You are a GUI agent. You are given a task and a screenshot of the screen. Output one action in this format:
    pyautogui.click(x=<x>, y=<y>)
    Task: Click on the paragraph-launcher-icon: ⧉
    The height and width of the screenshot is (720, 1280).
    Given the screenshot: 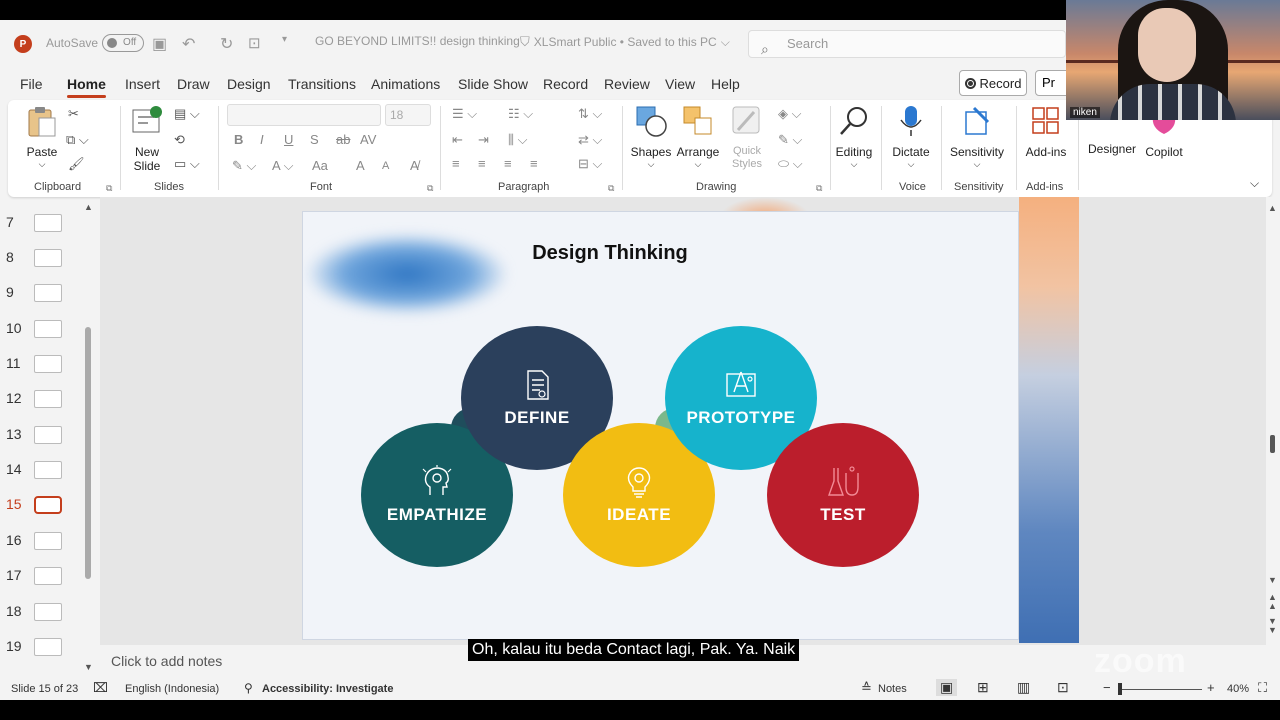 What is the action you would take?
    pyautogui.click(x=611, y=188)
    